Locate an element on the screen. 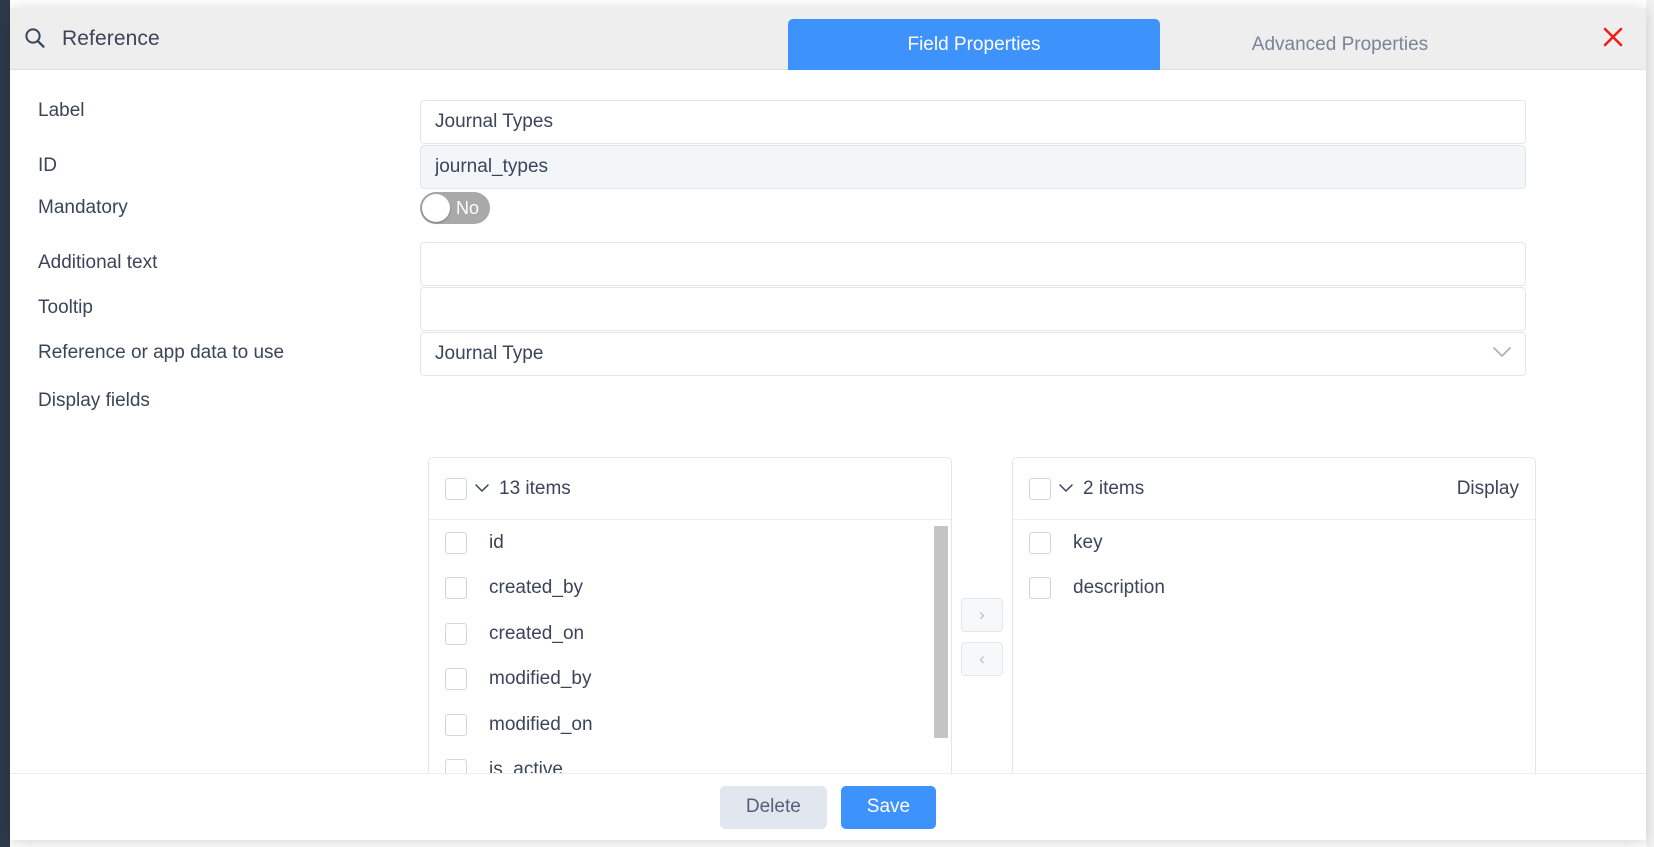  modal-tabs: Field Properties Advanced Properties is located at coordinates (1154, 39).